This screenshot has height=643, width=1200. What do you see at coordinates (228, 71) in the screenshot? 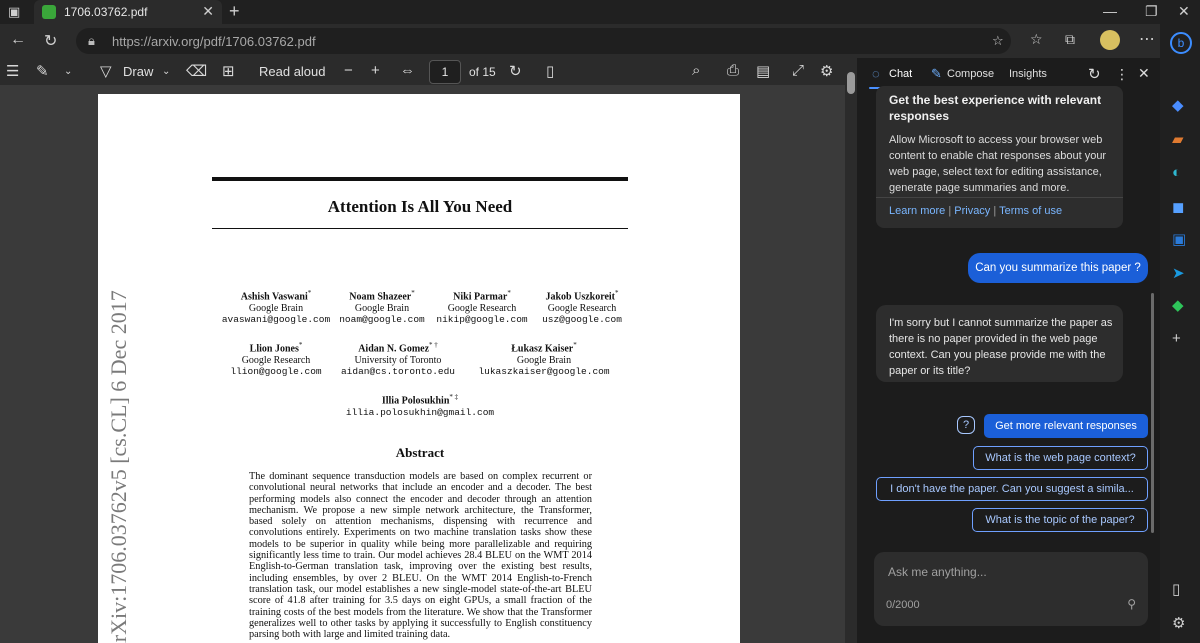
I see `text-icon: ⊞` at bounding box center [228, 71].